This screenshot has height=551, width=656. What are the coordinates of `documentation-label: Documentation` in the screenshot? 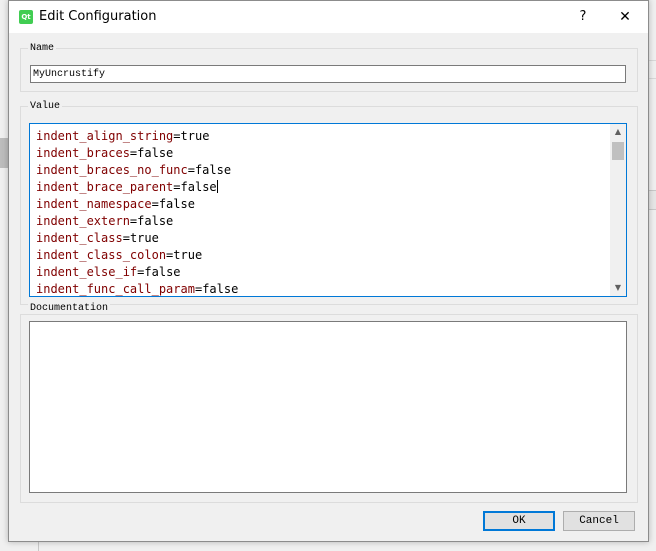 It's located at (69, 308).